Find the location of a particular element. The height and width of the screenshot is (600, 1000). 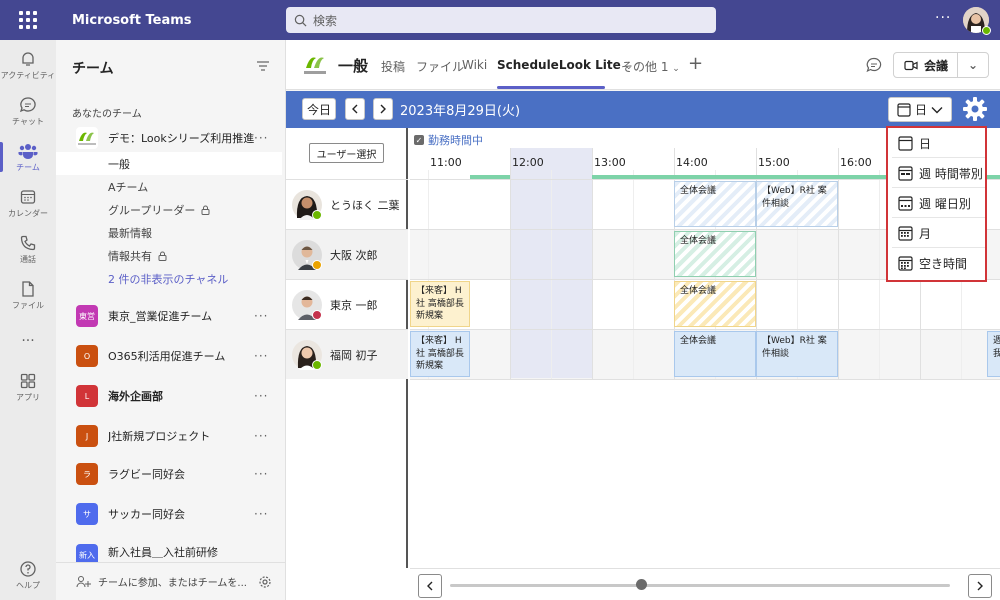

meet-dropdown-chevron-icon: ⌄ is located at coordinates (973, 65).